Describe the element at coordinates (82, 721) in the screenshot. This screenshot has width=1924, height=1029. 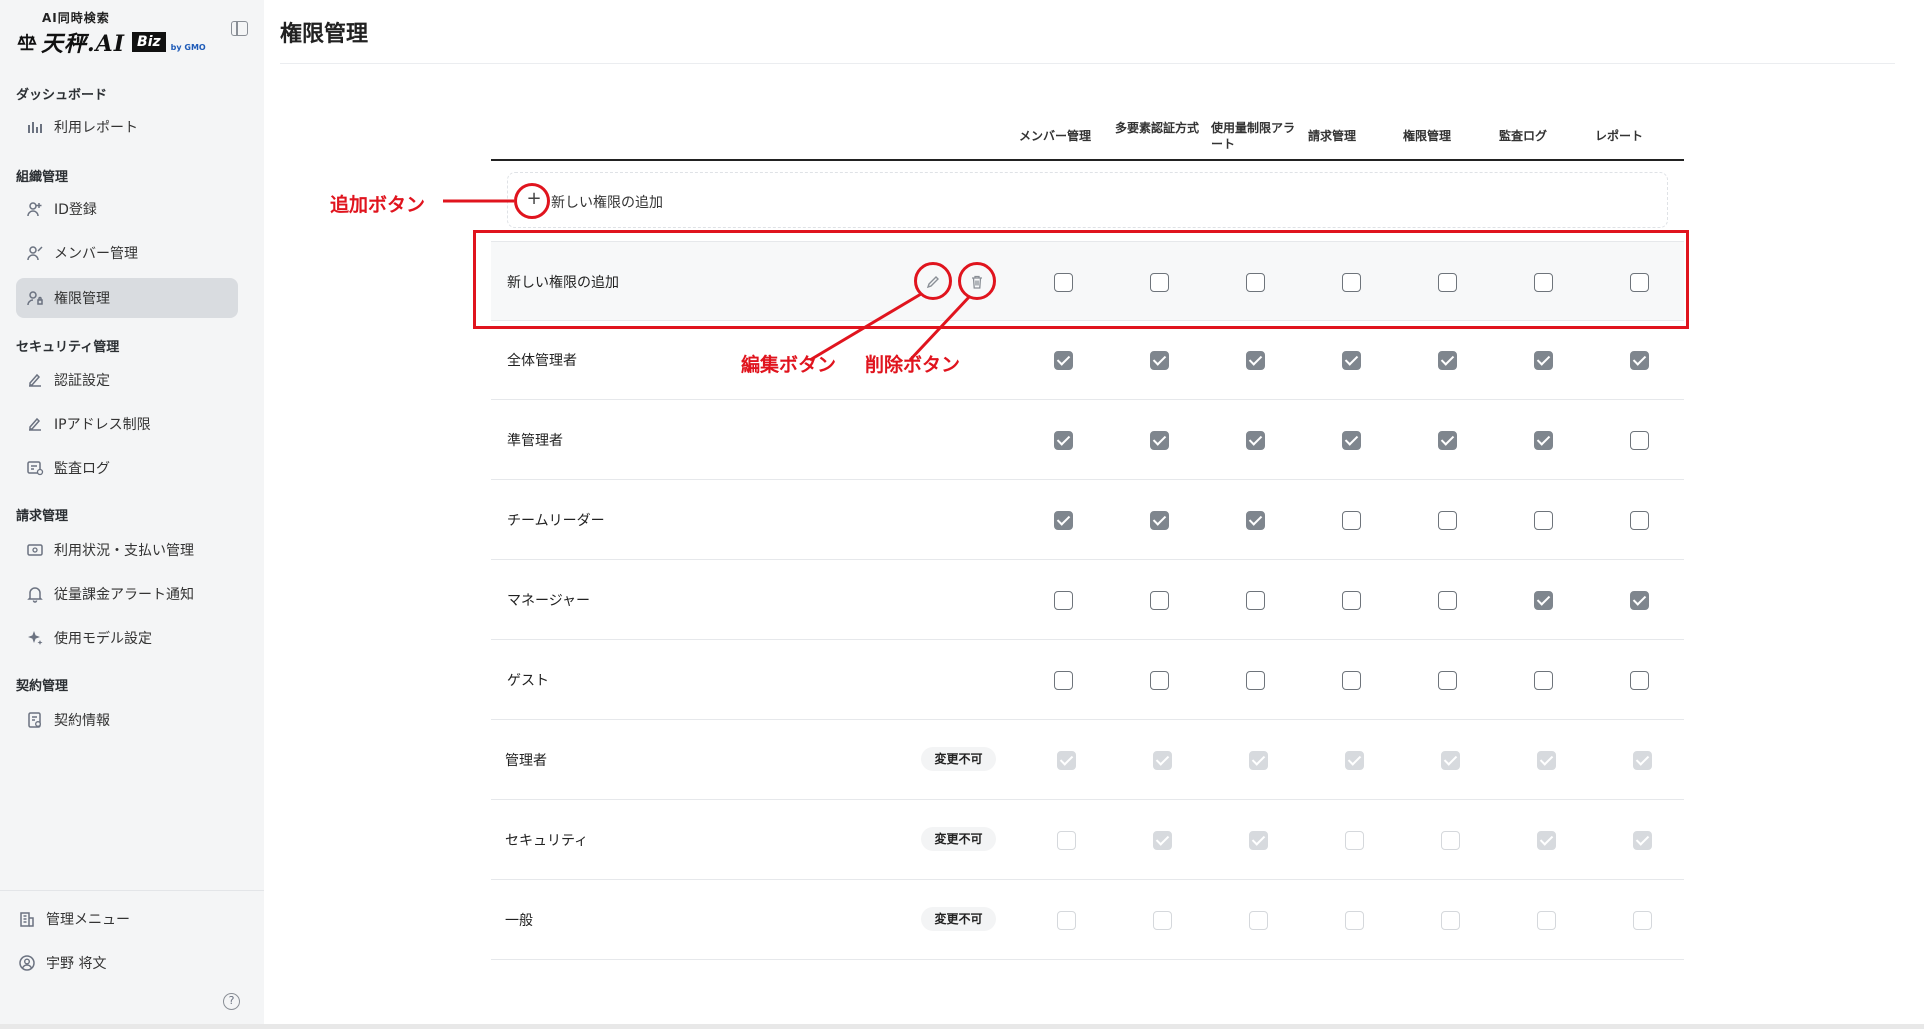
I see `sidebar-item-label: 契約情報` at that location.